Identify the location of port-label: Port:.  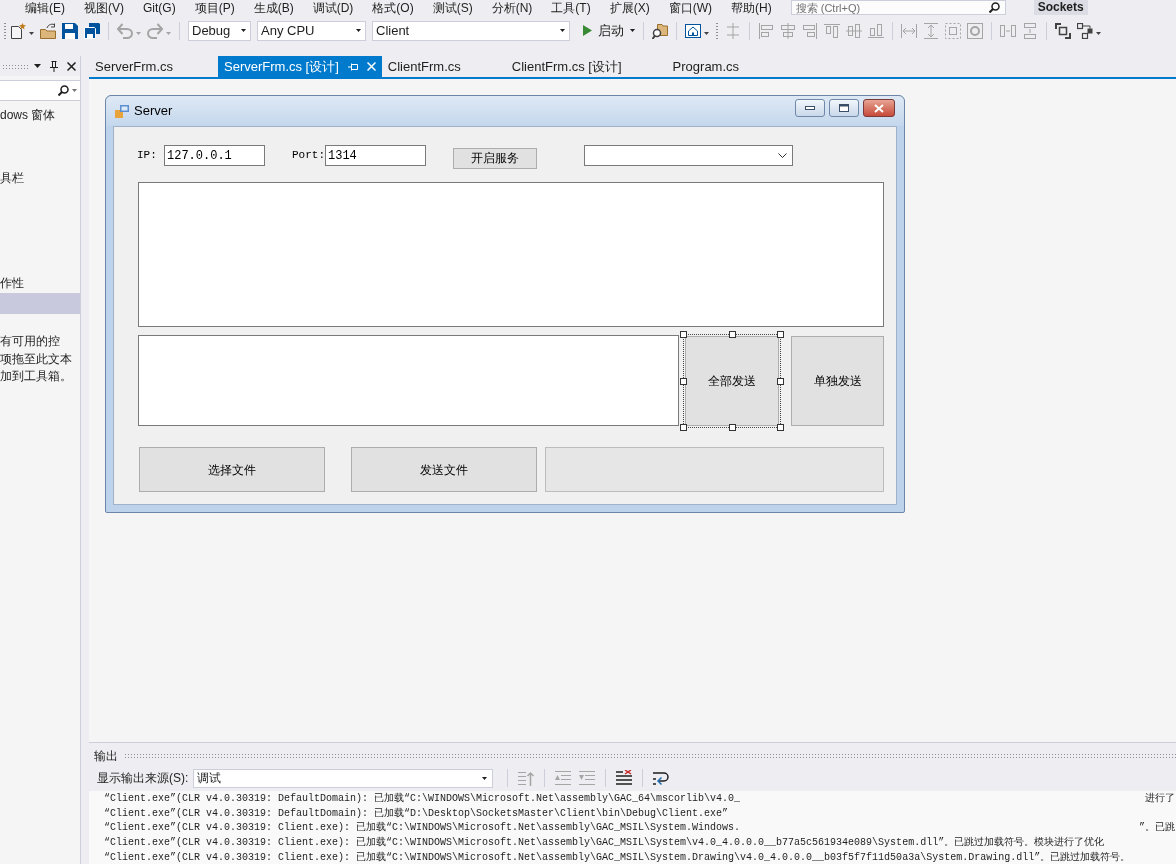
(308, 156).